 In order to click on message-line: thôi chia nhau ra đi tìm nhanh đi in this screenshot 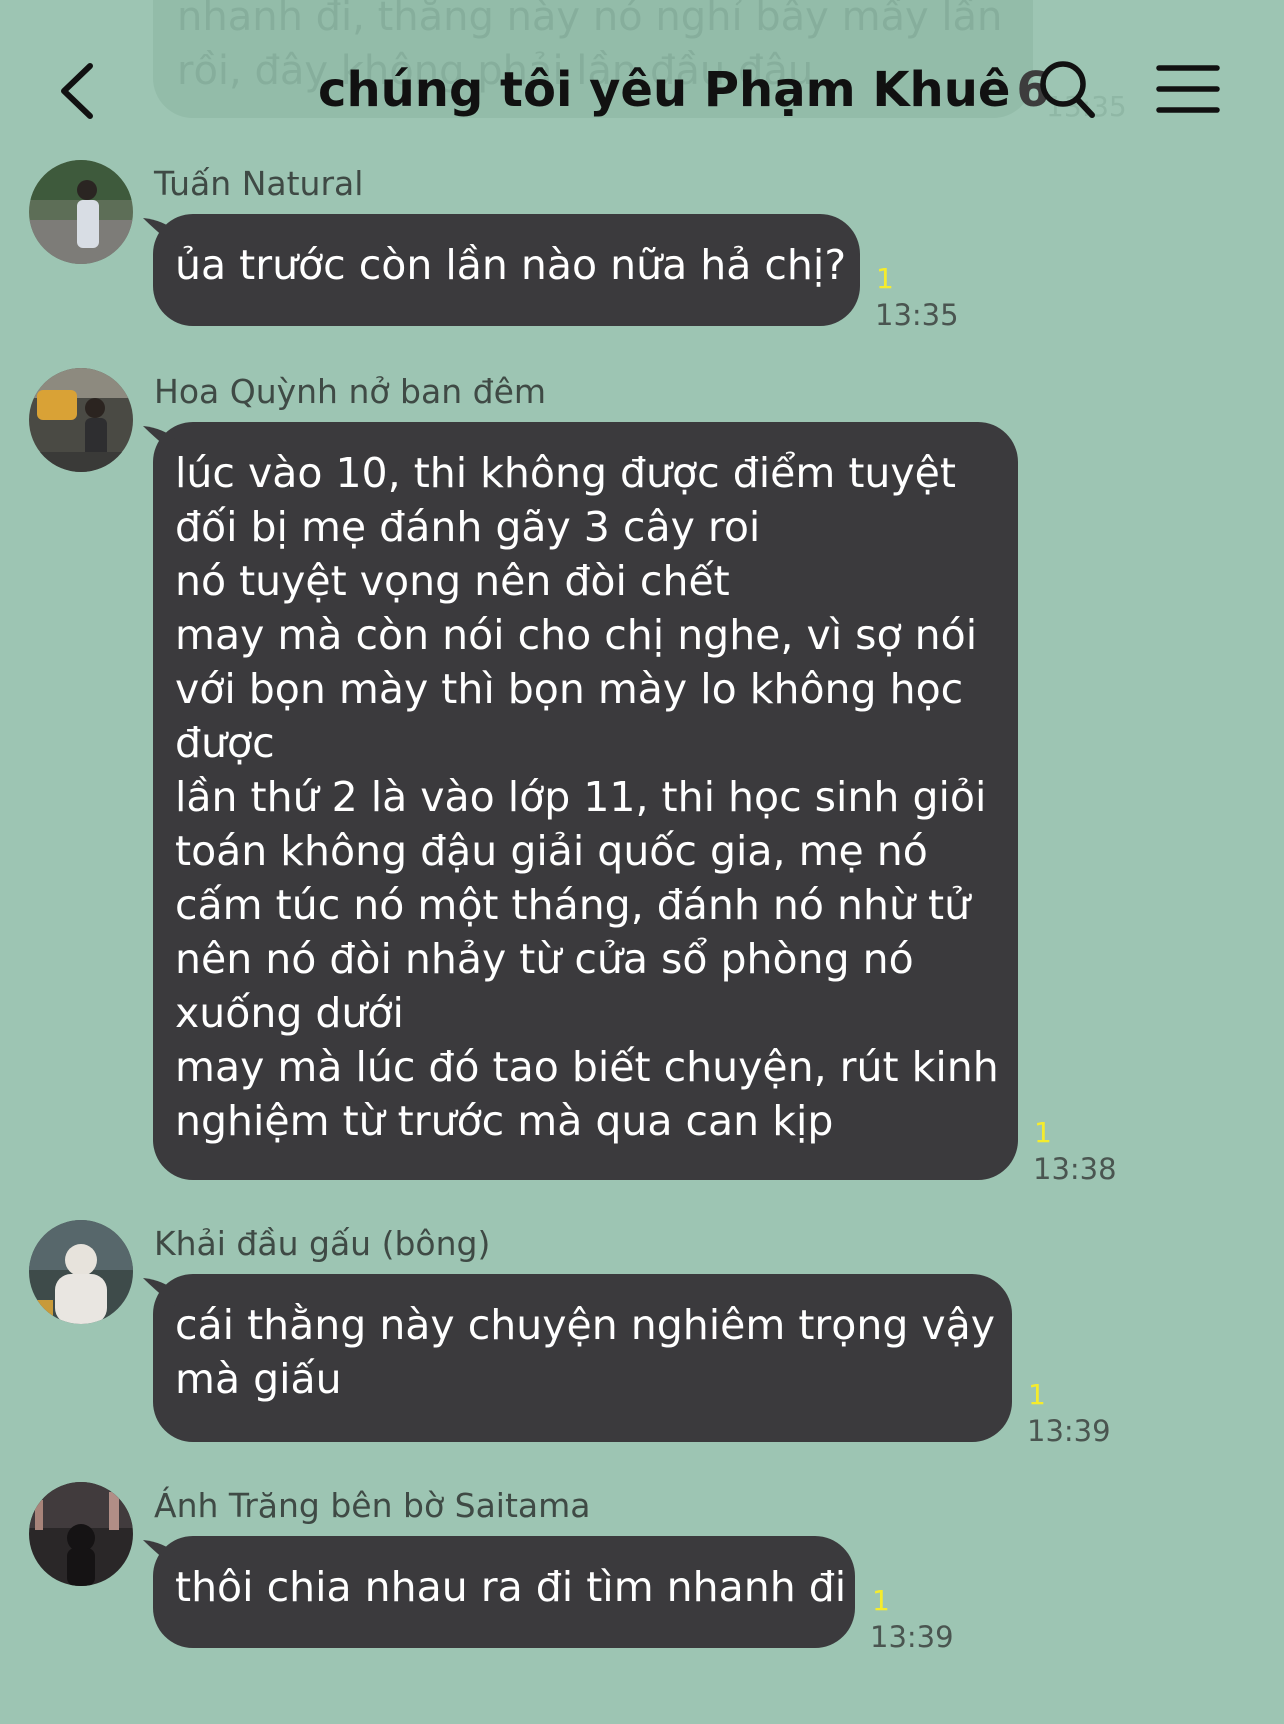, I will do `click(511, 1587)`.